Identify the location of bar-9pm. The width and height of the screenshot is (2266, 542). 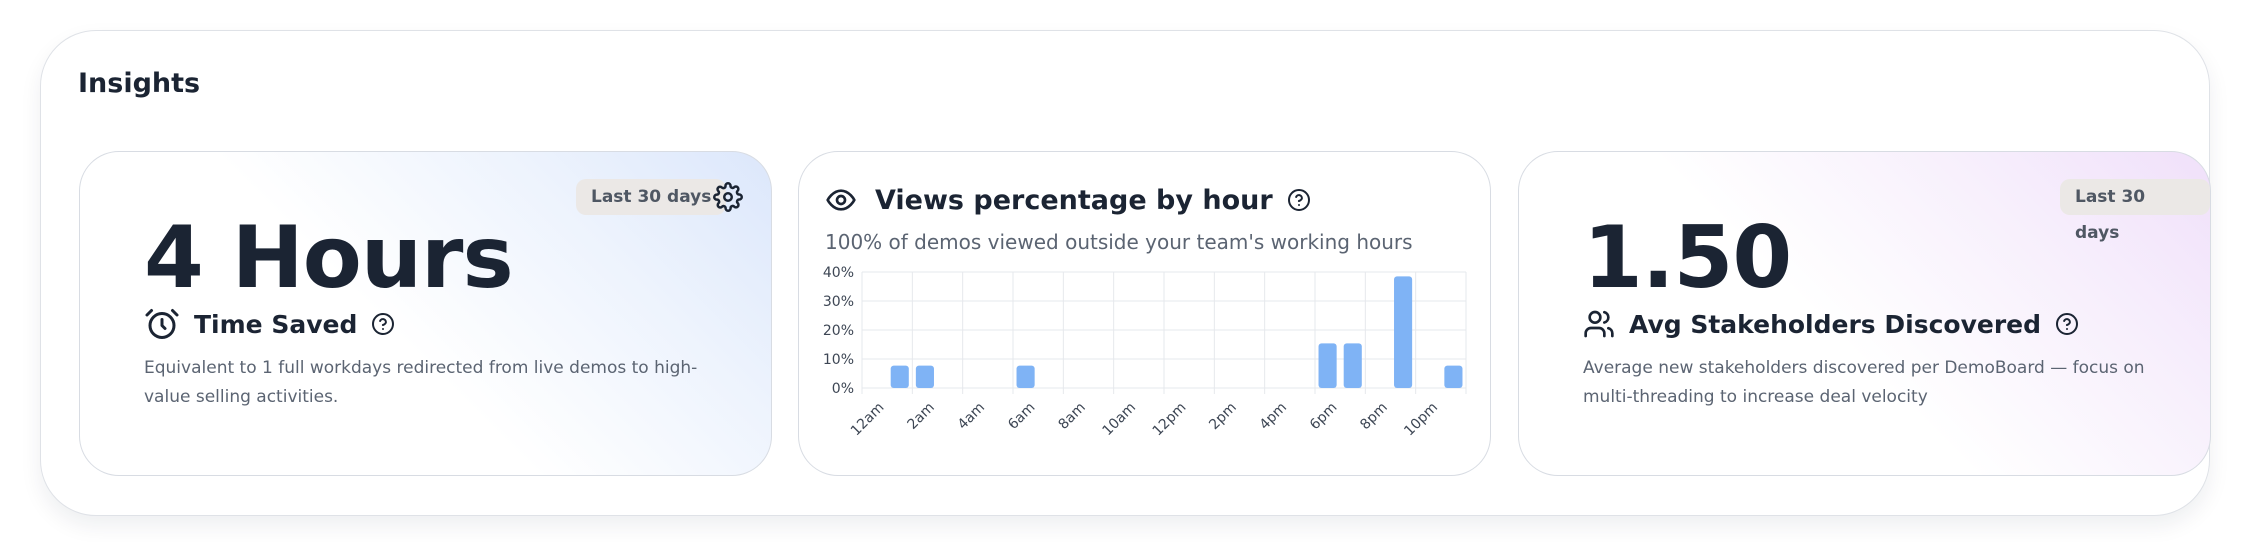
(1403, 332).